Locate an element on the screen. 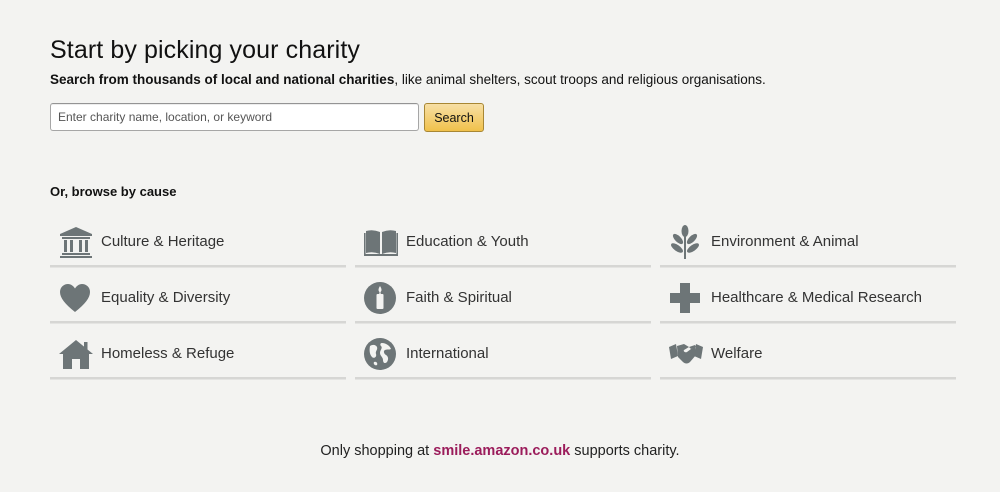  globe-icon is located at coordinates (383, 354).